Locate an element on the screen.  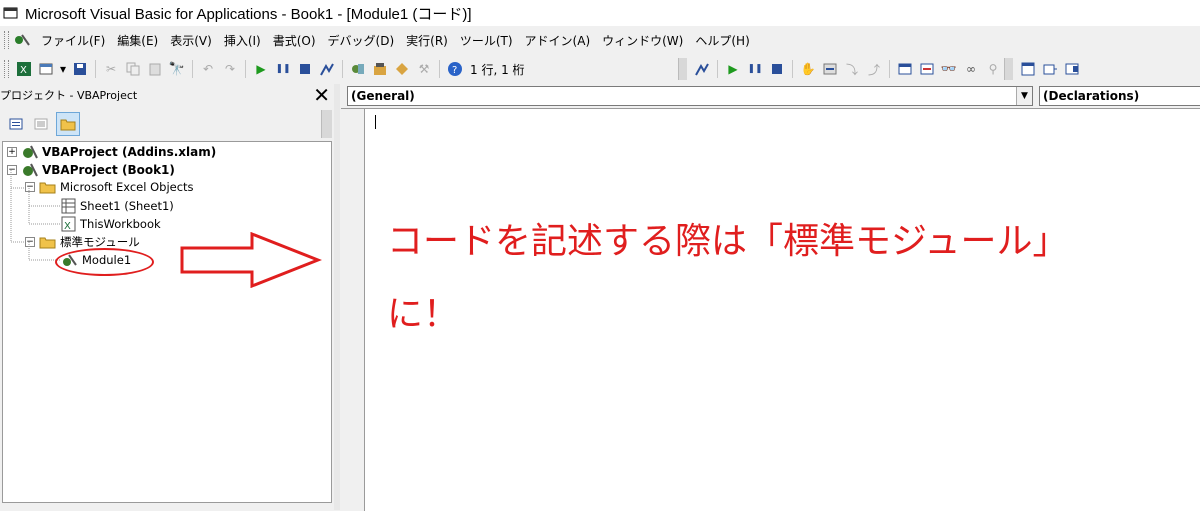
userform-window-icon is located at coordinates (1028, 69).